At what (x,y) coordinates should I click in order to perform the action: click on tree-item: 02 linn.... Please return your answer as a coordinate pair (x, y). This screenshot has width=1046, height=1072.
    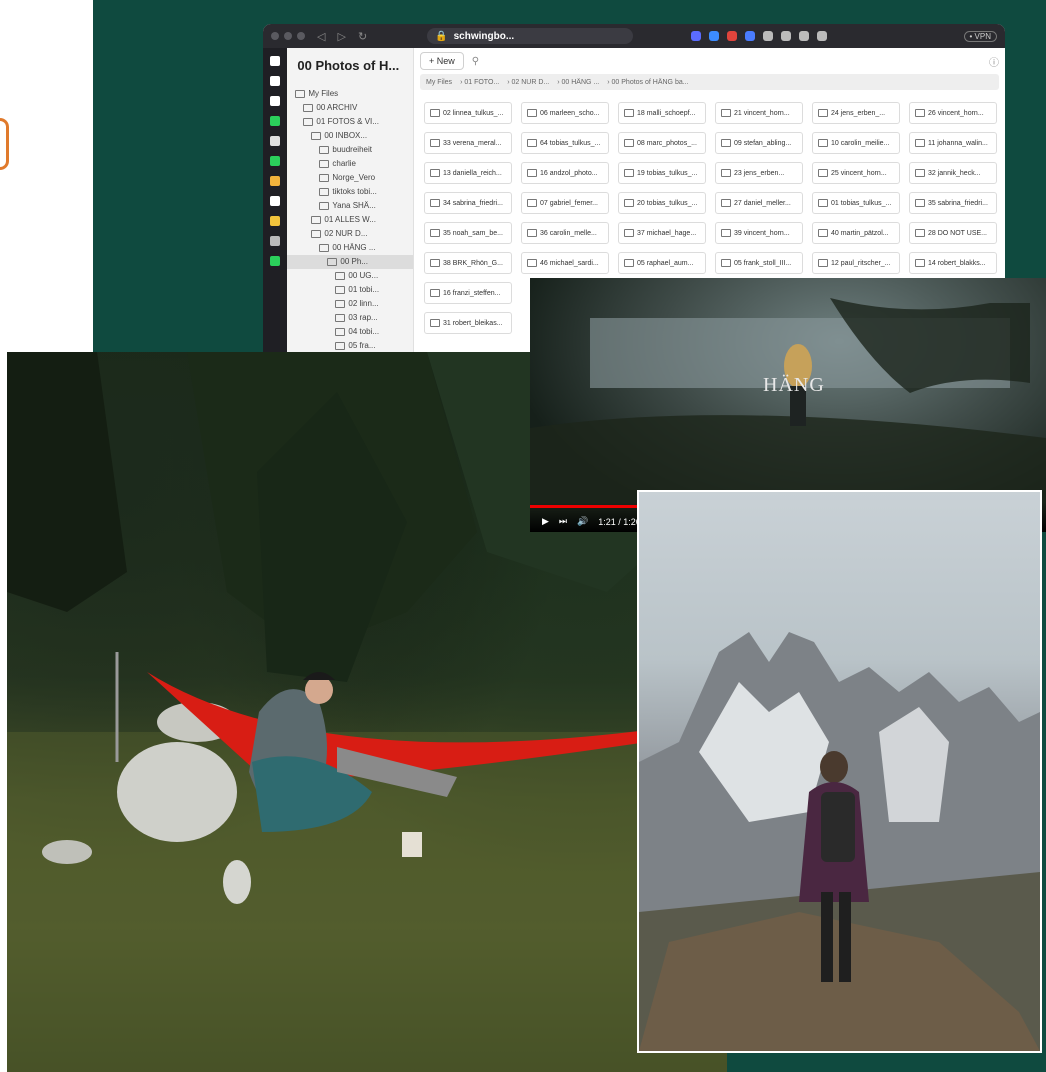
    Looking at the image, I should click on (350, 304).